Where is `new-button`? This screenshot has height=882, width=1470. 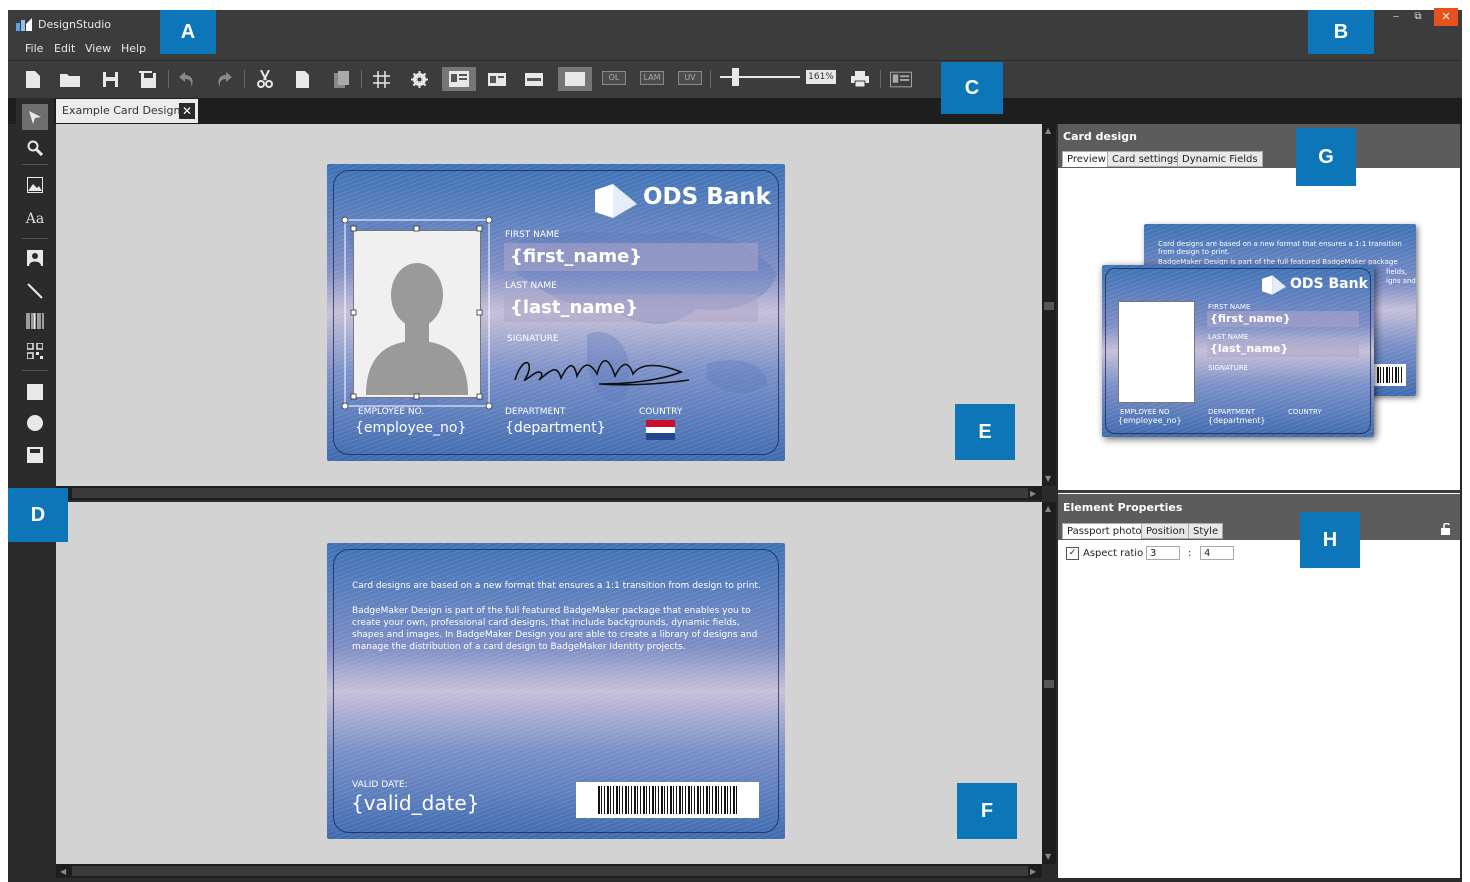 new-button is located at coordinates (33, 79).